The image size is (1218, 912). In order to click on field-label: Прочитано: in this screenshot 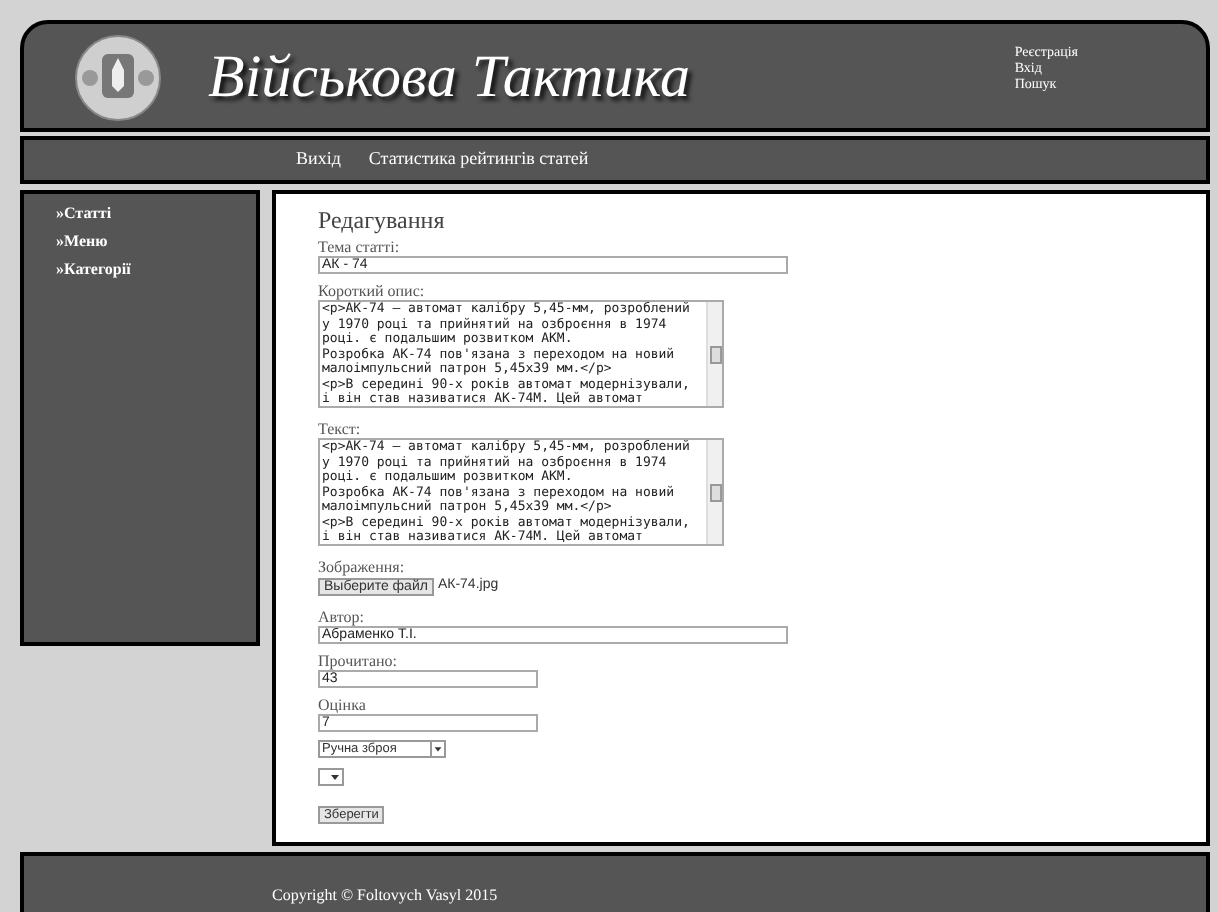, I will do `click(359, 660)`.